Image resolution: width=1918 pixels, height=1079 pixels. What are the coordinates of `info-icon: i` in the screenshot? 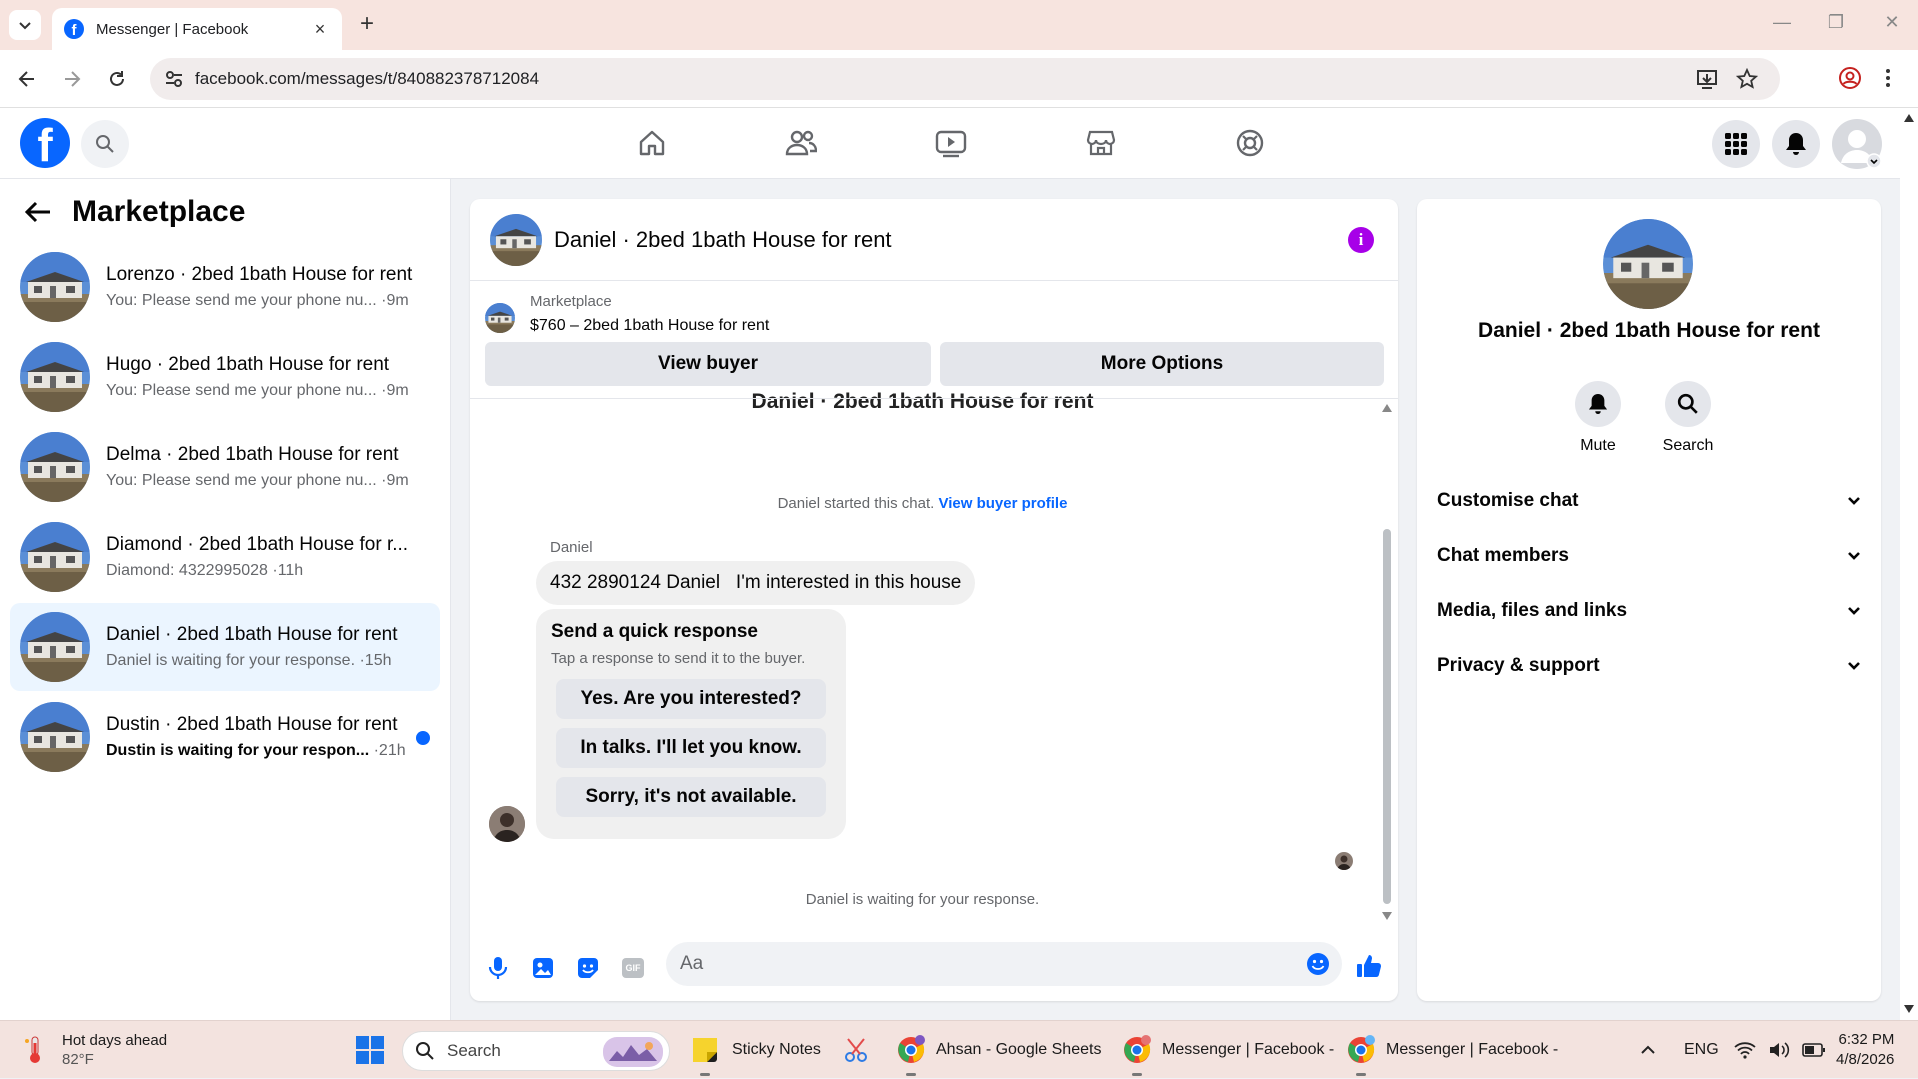 It's located at (1361, 240).